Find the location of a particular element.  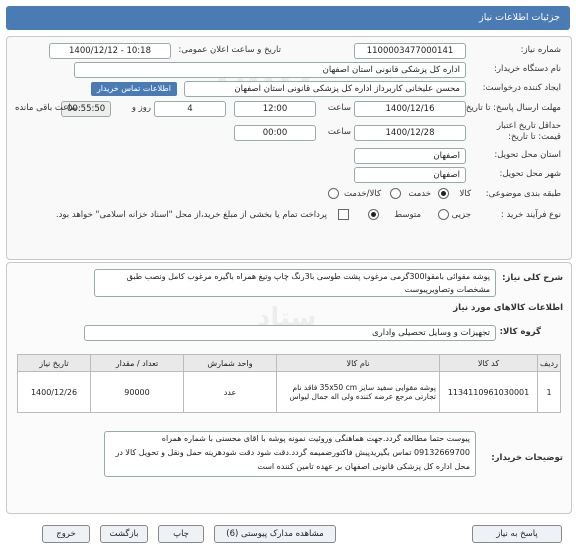

treasury-payment-checkbox-icon is located at coordinates (343, 214).